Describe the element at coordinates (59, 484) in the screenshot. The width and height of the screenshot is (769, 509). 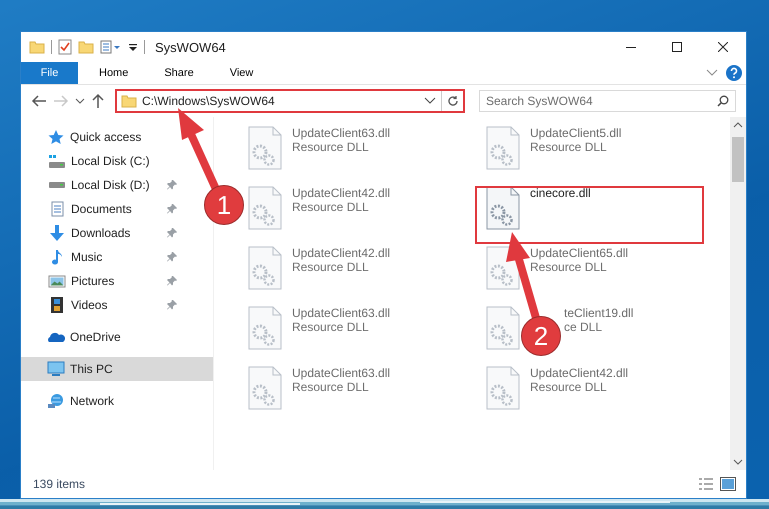
I see `item-count: 139 items` at that location.